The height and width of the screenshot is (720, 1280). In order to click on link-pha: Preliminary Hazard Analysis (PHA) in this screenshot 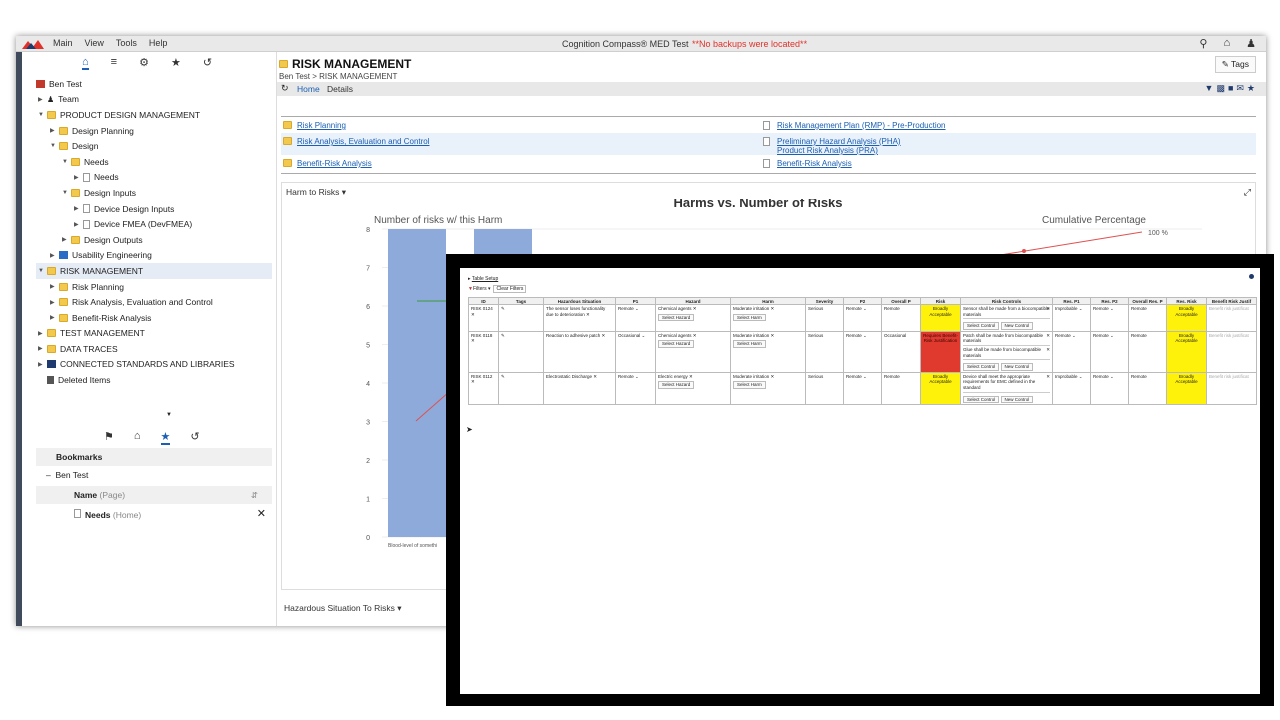, I will do `click(839, 141)`.